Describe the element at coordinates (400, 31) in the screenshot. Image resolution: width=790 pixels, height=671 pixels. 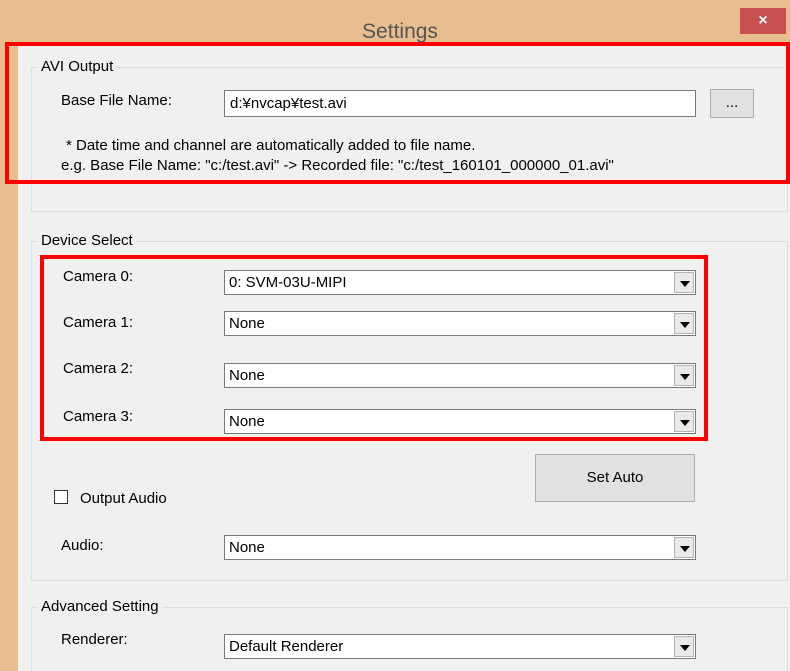
I see `window-title: Settings` at that location.